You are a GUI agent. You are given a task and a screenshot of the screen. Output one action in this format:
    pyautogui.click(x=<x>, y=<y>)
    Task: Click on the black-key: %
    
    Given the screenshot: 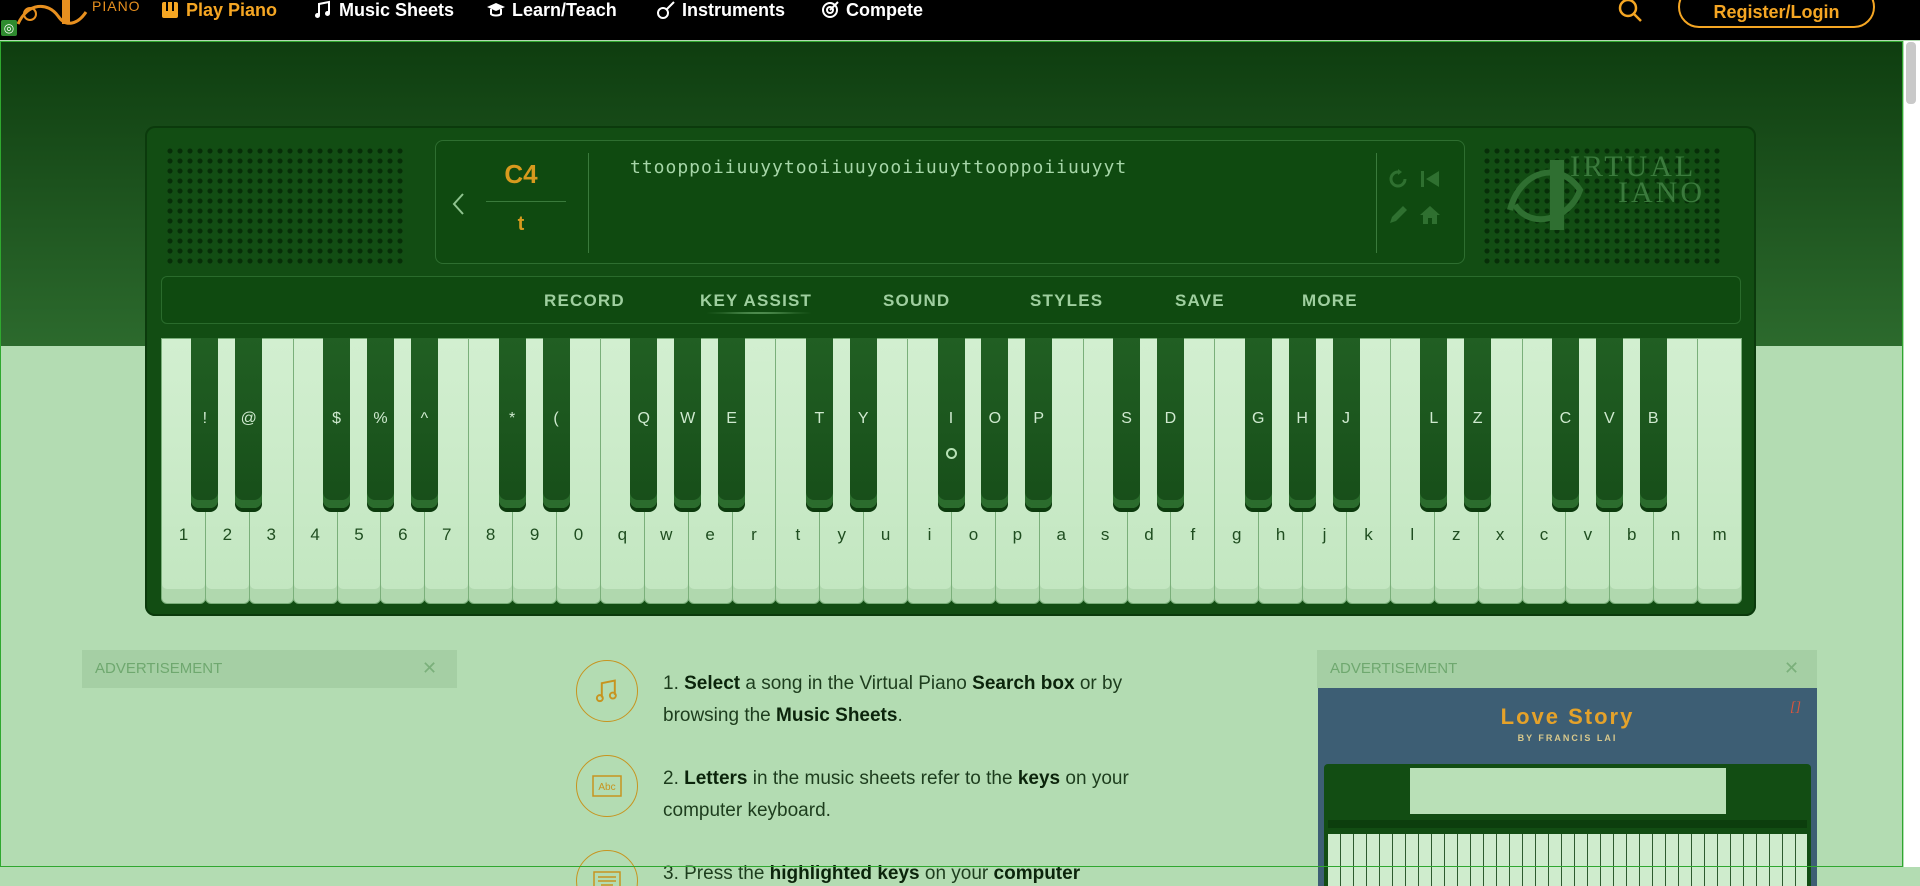 What is the action you would take?
    pyautogui.click(x=380, y=423)
    